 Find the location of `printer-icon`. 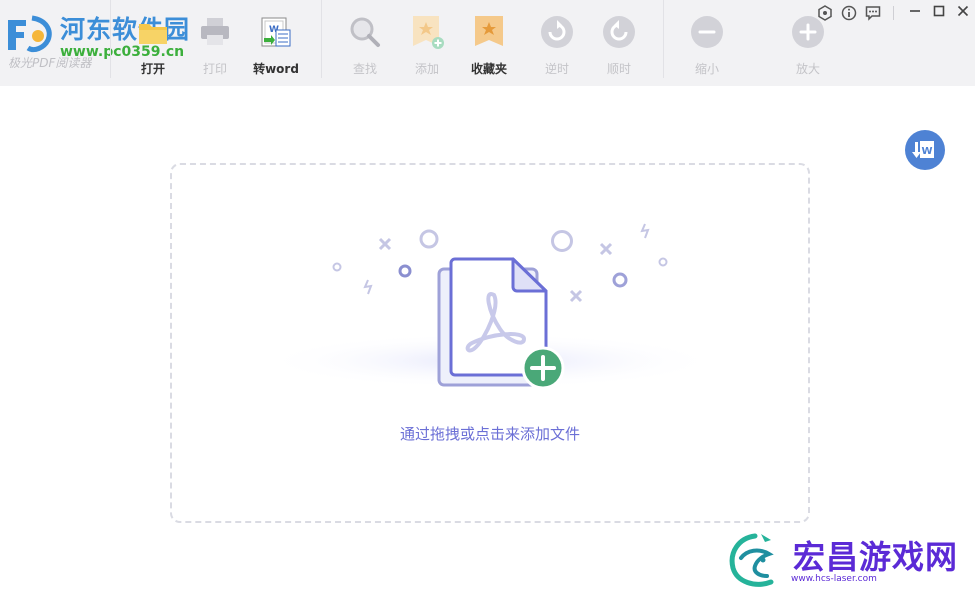

printer-icon is located at coordinates (215, 31).